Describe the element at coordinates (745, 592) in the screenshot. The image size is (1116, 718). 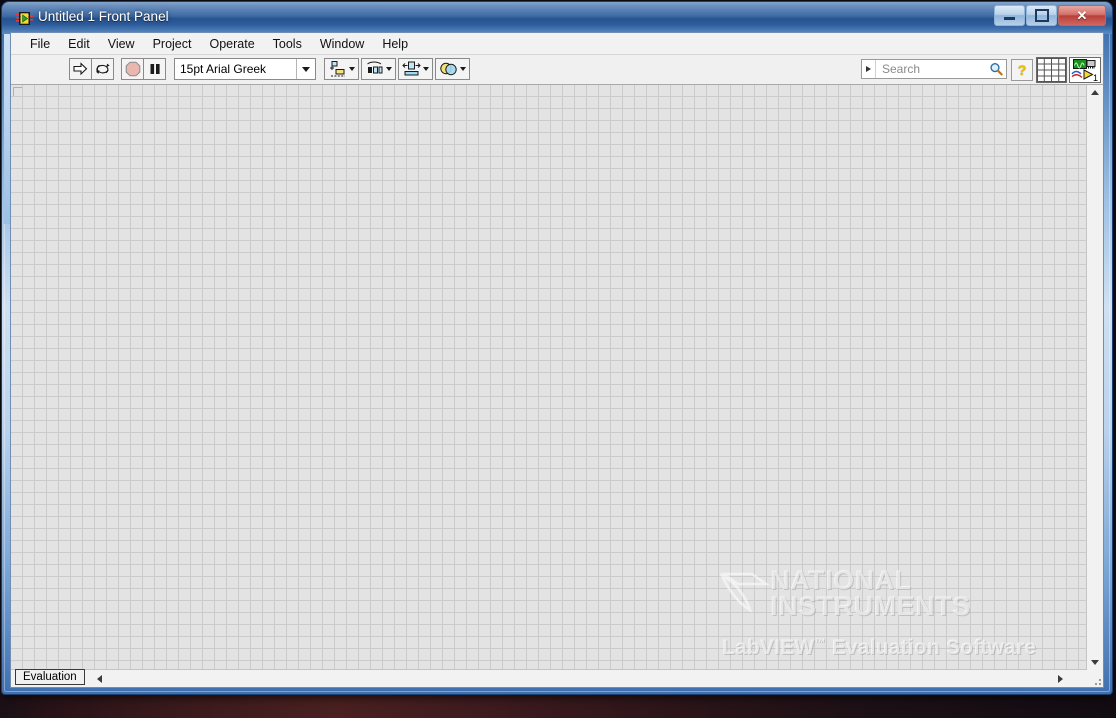
I see `national-instruments-logo-icon` at that location.